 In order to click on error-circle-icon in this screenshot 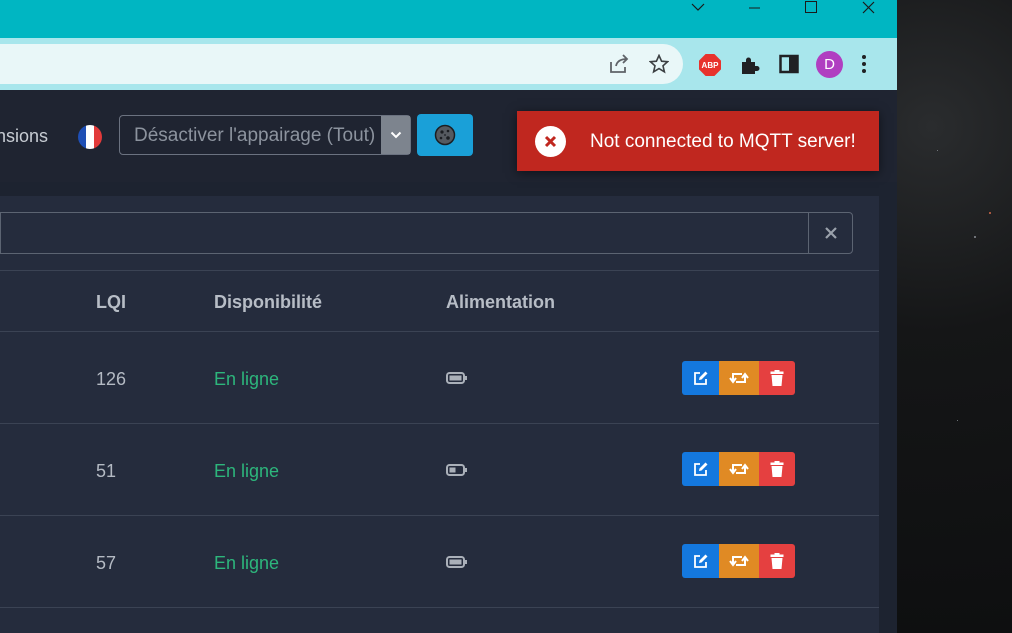, I will do `click(550, 141)`.